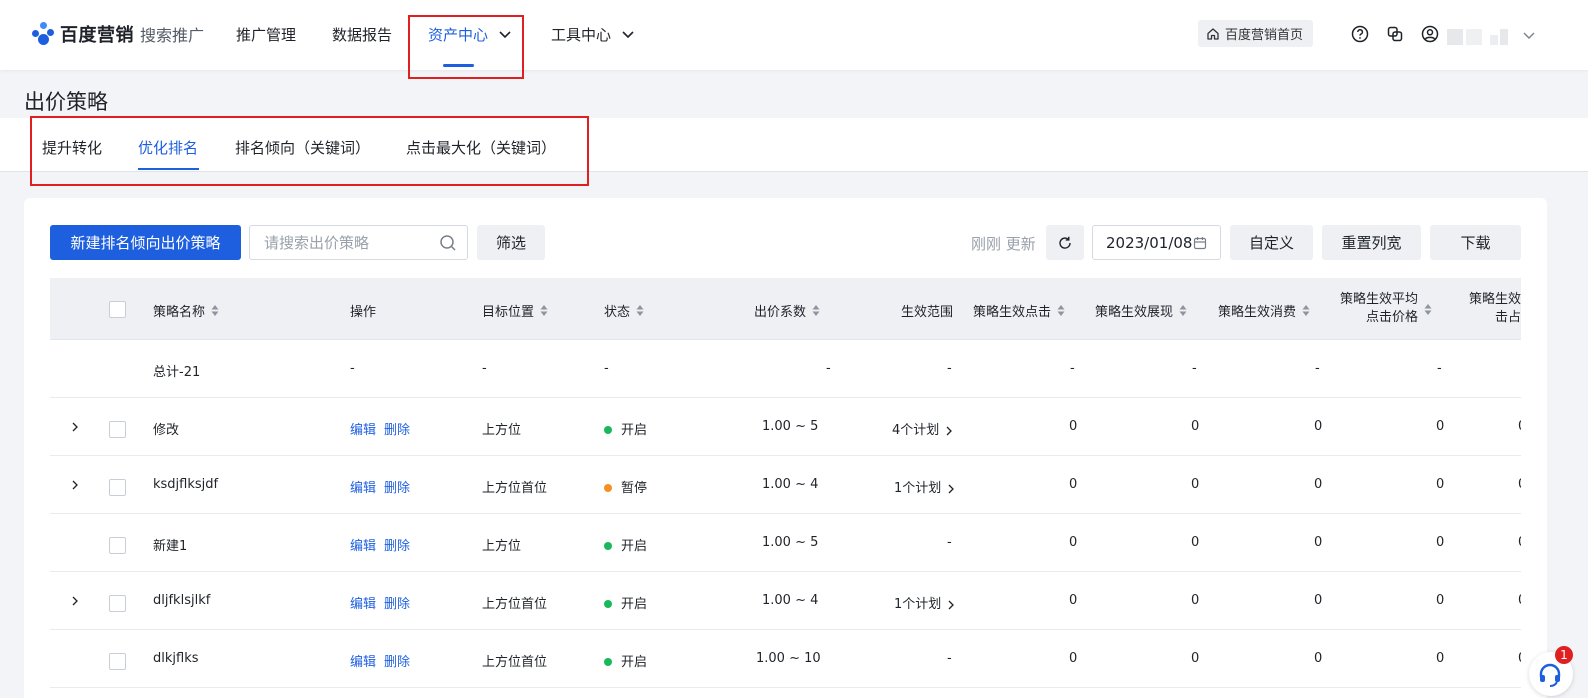 The image size is (1588, 698). What do you see at coordinates (515, 662) in the screenshot?
I see `target-position: 上方位首位` at bounding box center [515, 662].